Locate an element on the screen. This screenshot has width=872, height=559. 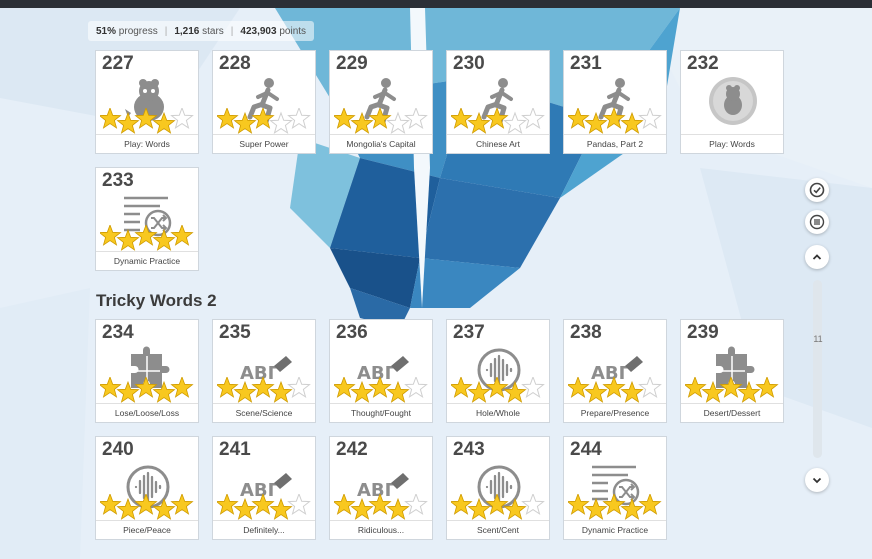
scroll-down-button is located at coordinates (817, 480).